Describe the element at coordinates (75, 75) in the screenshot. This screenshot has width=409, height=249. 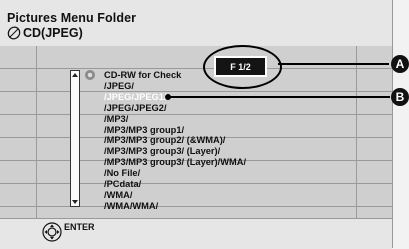
I see `scroll-up-arrow-icon` at that location.